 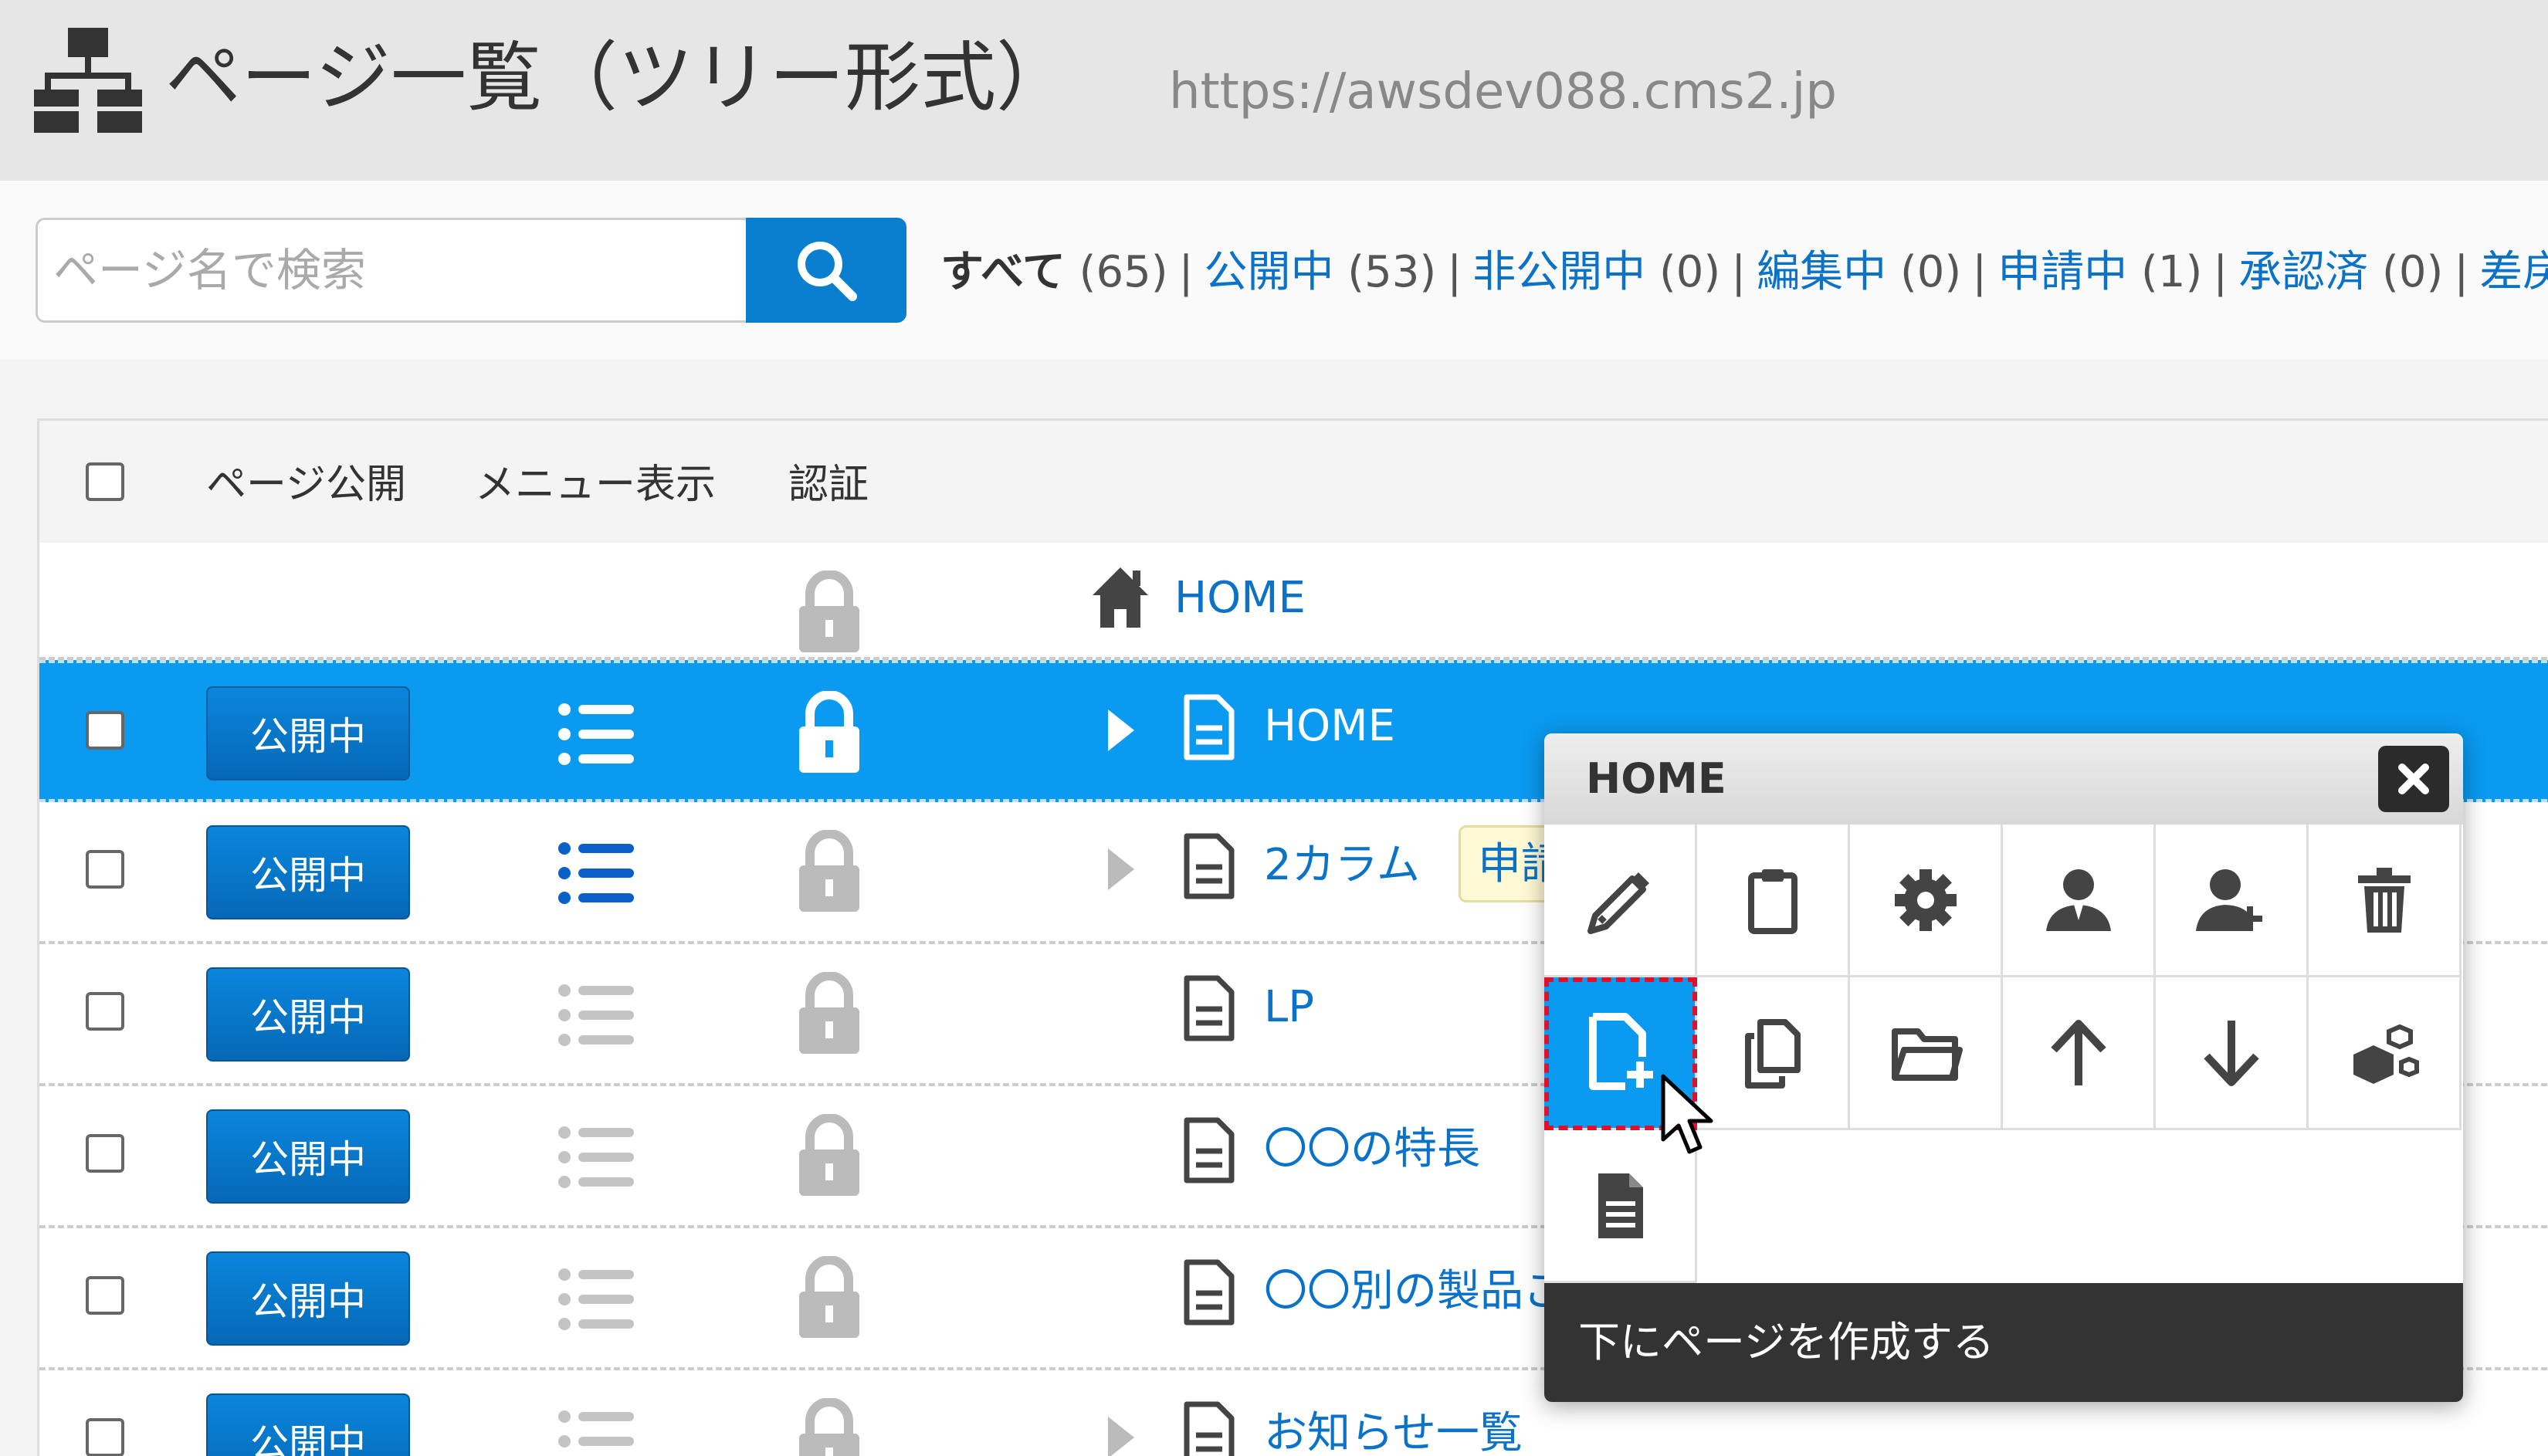 I want to click on page-link: LP, so click(x=1289, y=1007).